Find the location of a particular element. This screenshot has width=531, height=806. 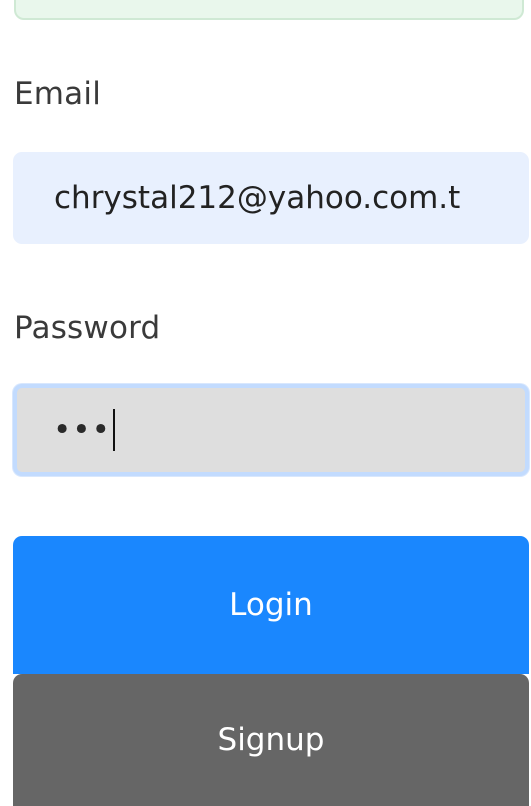

text-cursor is located at coordinates (113, 430).